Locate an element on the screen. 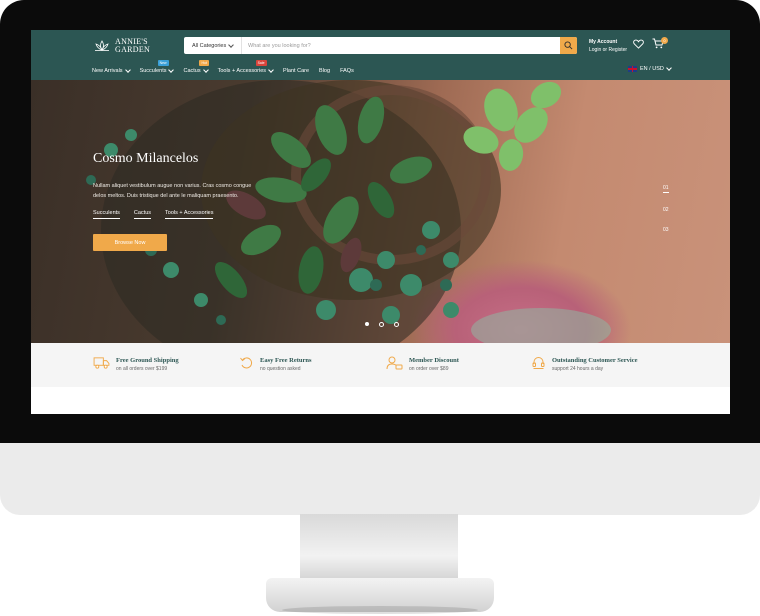 This screenshot has height=616, width=760. account-block: My Account Login or Register is located at coordinates (608, 46).